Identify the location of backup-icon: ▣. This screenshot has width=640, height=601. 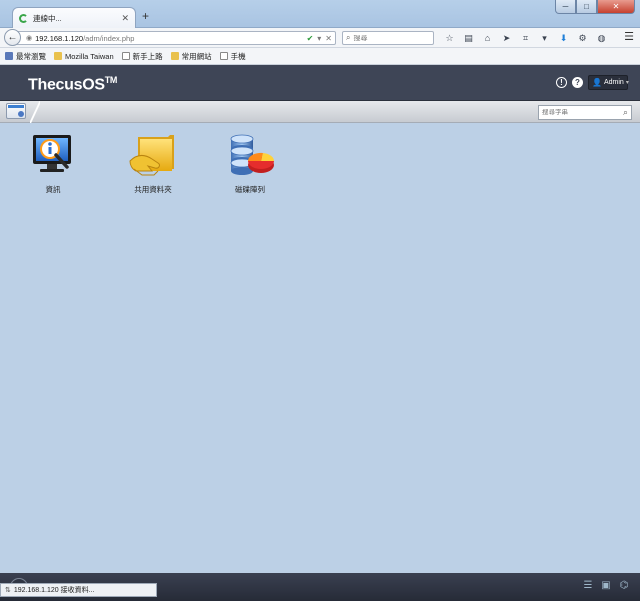
(606, 585).